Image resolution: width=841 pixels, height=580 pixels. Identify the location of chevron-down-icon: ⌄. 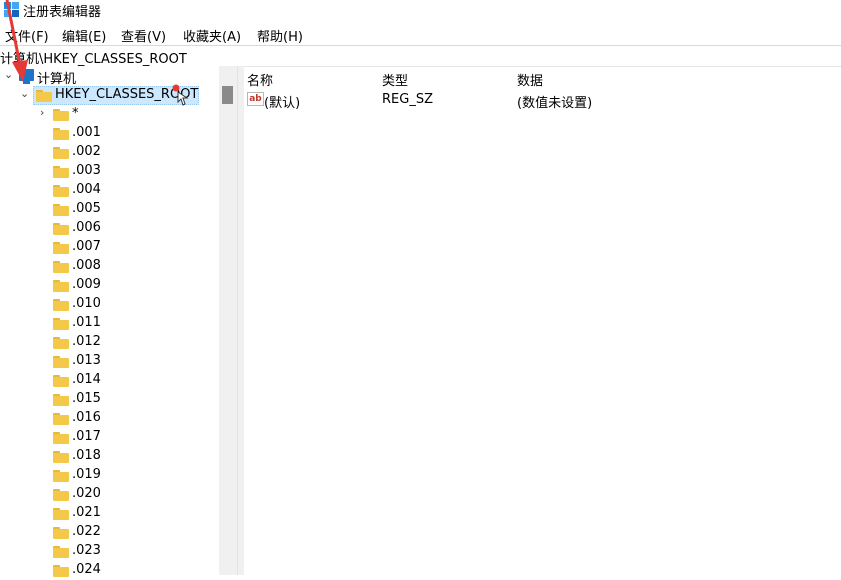
(24, 93).